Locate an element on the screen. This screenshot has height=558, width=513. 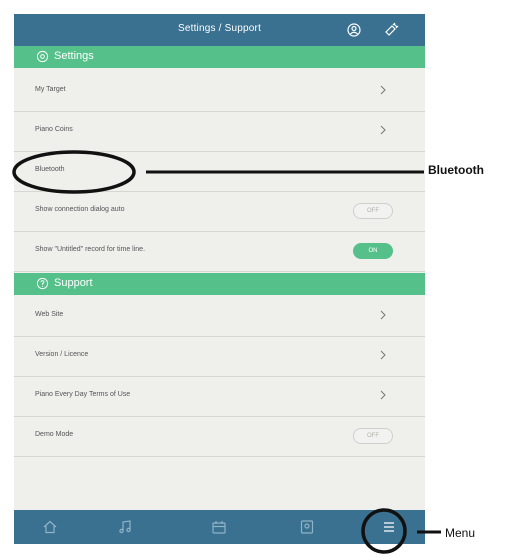
account-icon is located at coordinates (354, 30).